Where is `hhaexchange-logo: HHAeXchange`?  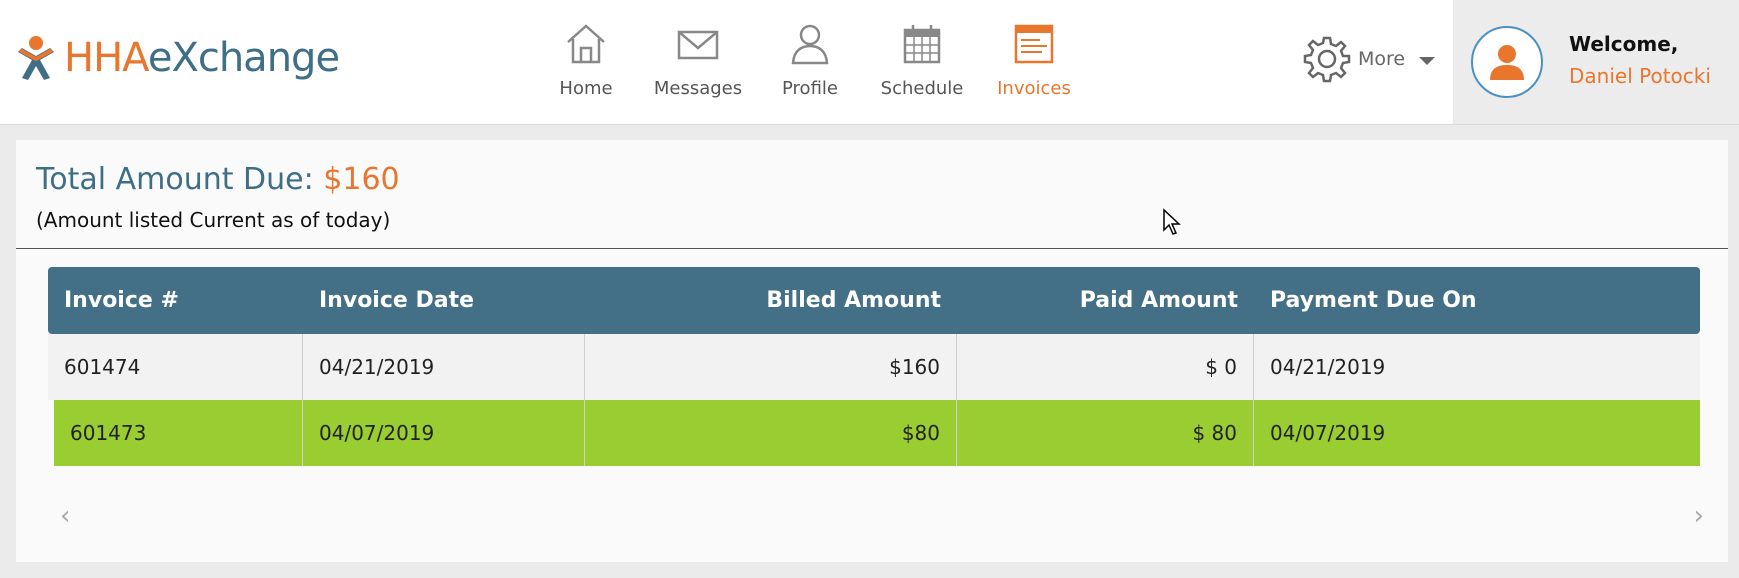
hhaexchange-logo: HHAeXchange is located at coordinates (177, 58).